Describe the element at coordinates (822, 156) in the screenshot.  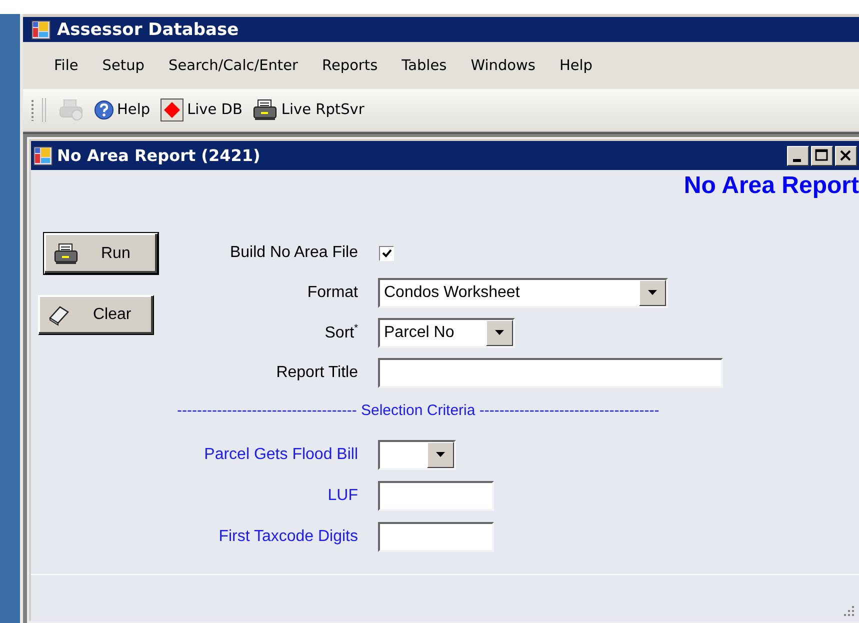
I see `maximize-icon` at that location.